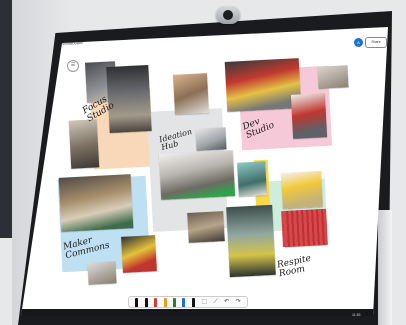  What do you see at coordinates (216, 302) in the screenshot?
I see `ruler-icon: ⟋` at bounding box center [216, 302].